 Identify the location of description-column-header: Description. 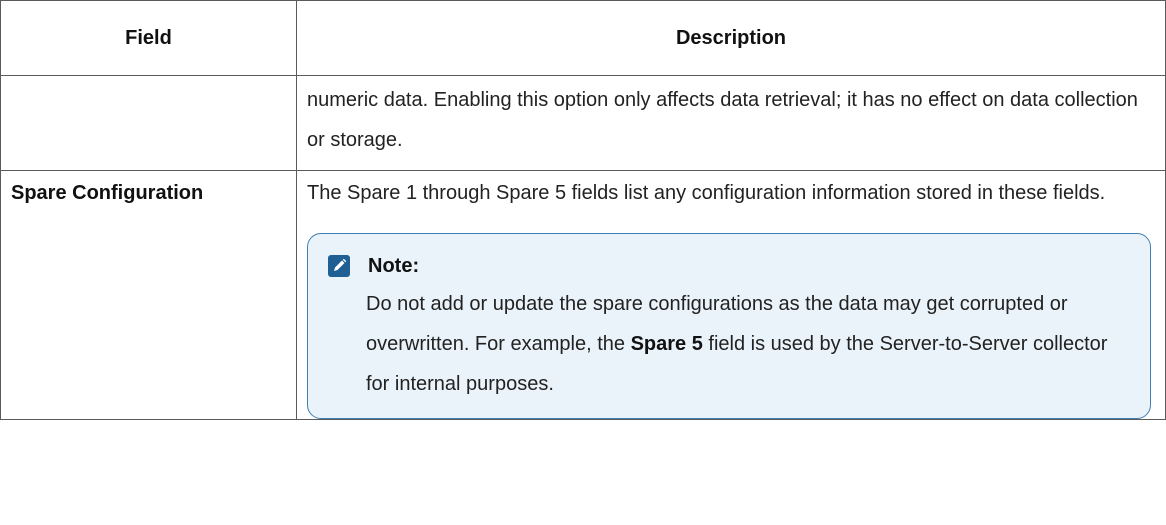
(731, 38).